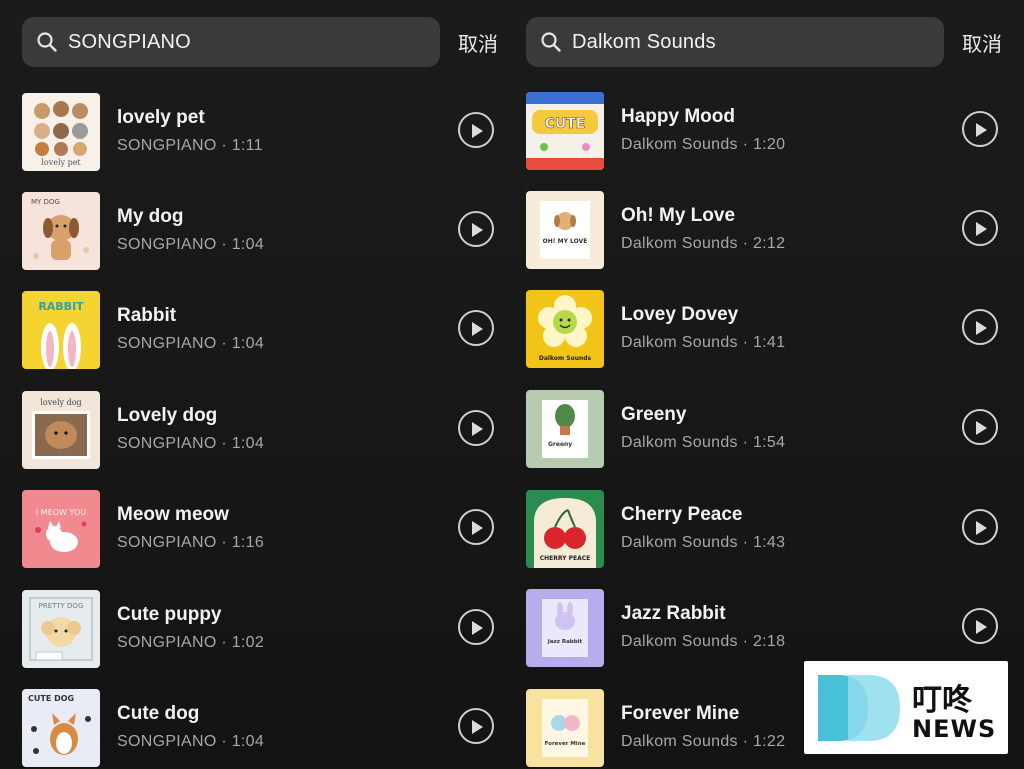  What do you see at coordinates (942, 700) in the screenshot?
I see `watermark-cn-text: 叮咚` at bounding box center [942, 700].